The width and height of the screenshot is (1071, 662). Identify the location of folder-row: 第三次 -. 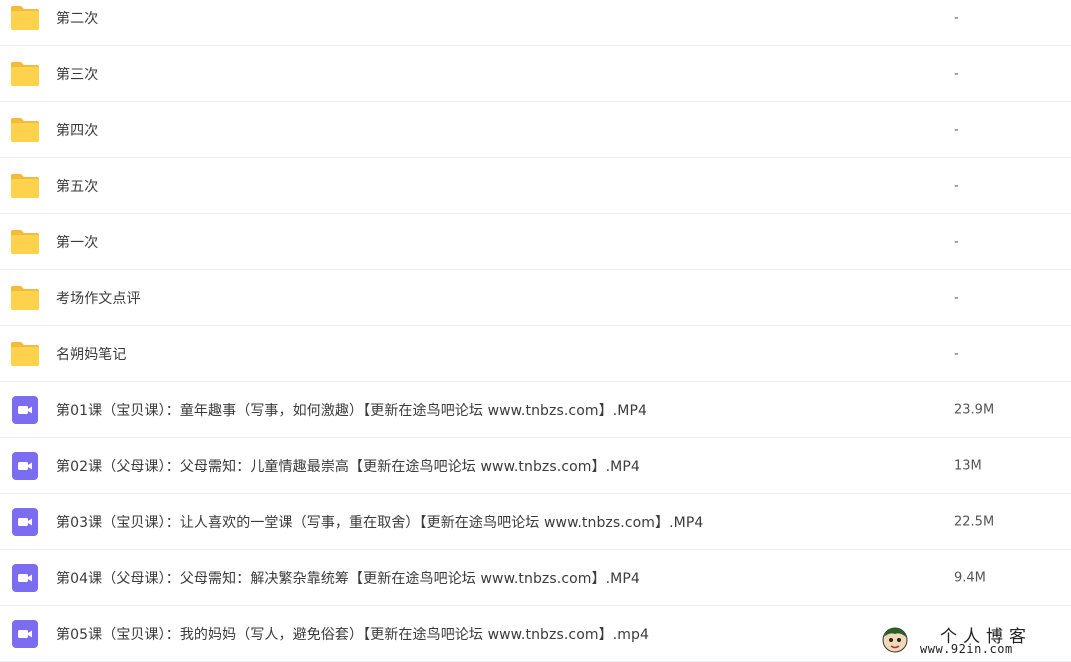
(535, 74).